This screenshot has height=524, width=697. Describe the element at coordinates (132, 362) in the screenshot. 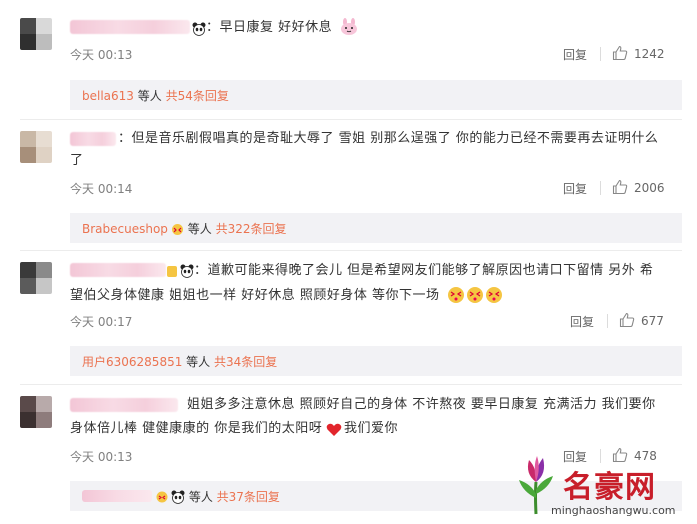

I see `sub-reply-user: 用户6306285851` at that location.